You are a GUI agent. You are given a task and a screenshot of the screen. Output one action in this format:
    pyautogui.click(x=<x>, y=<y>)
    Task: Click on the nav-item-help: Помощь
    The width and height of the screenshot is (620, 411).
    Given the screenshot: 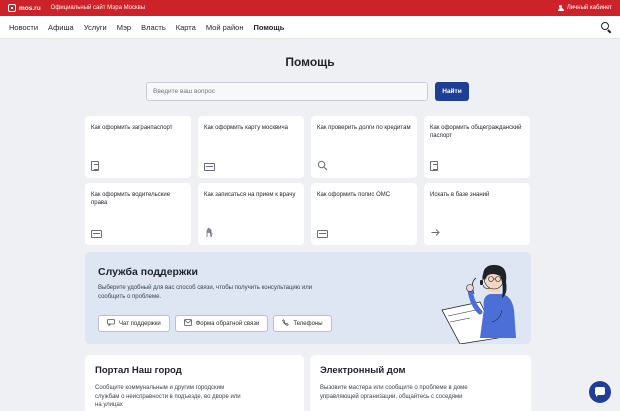 What is the action you would take?
    pyautogui.click(x=268, y=27)
    